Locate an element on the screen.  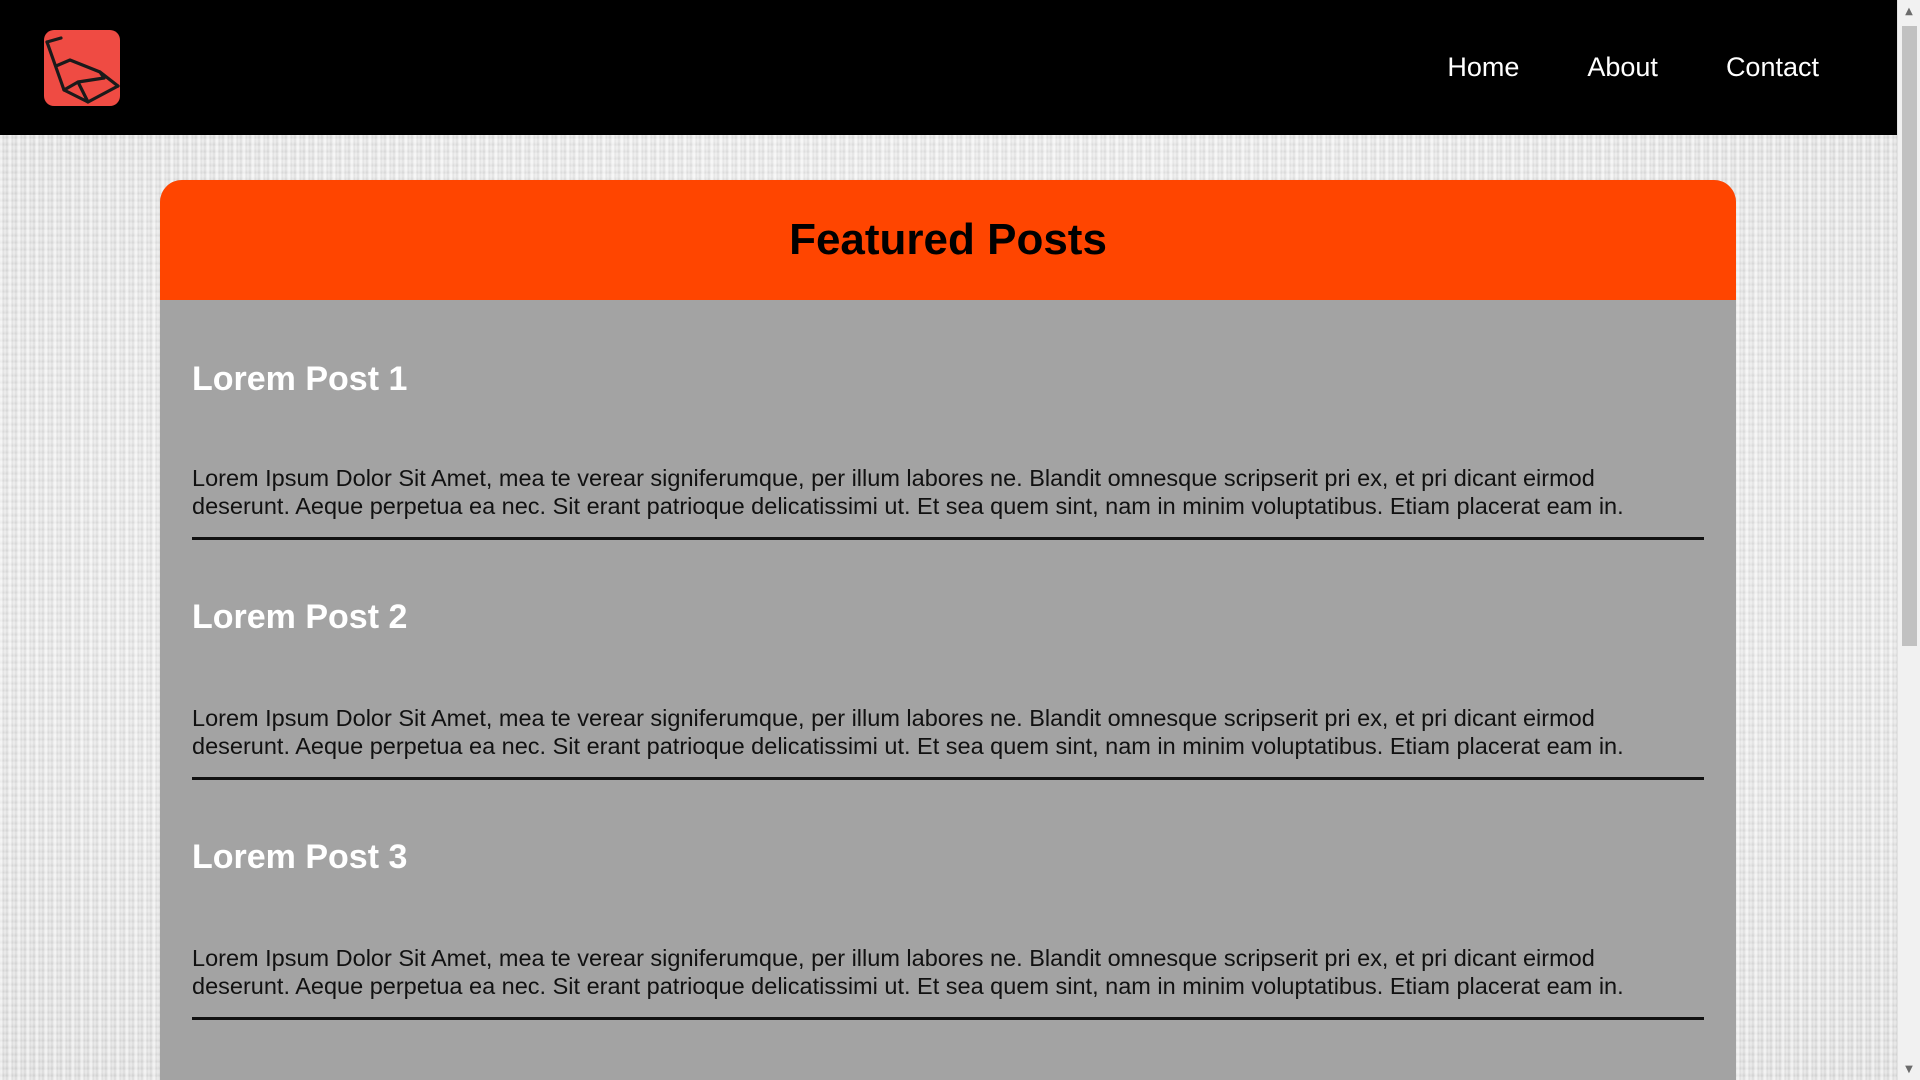
laravel-logo-icon is located at coordinates (82, 68).